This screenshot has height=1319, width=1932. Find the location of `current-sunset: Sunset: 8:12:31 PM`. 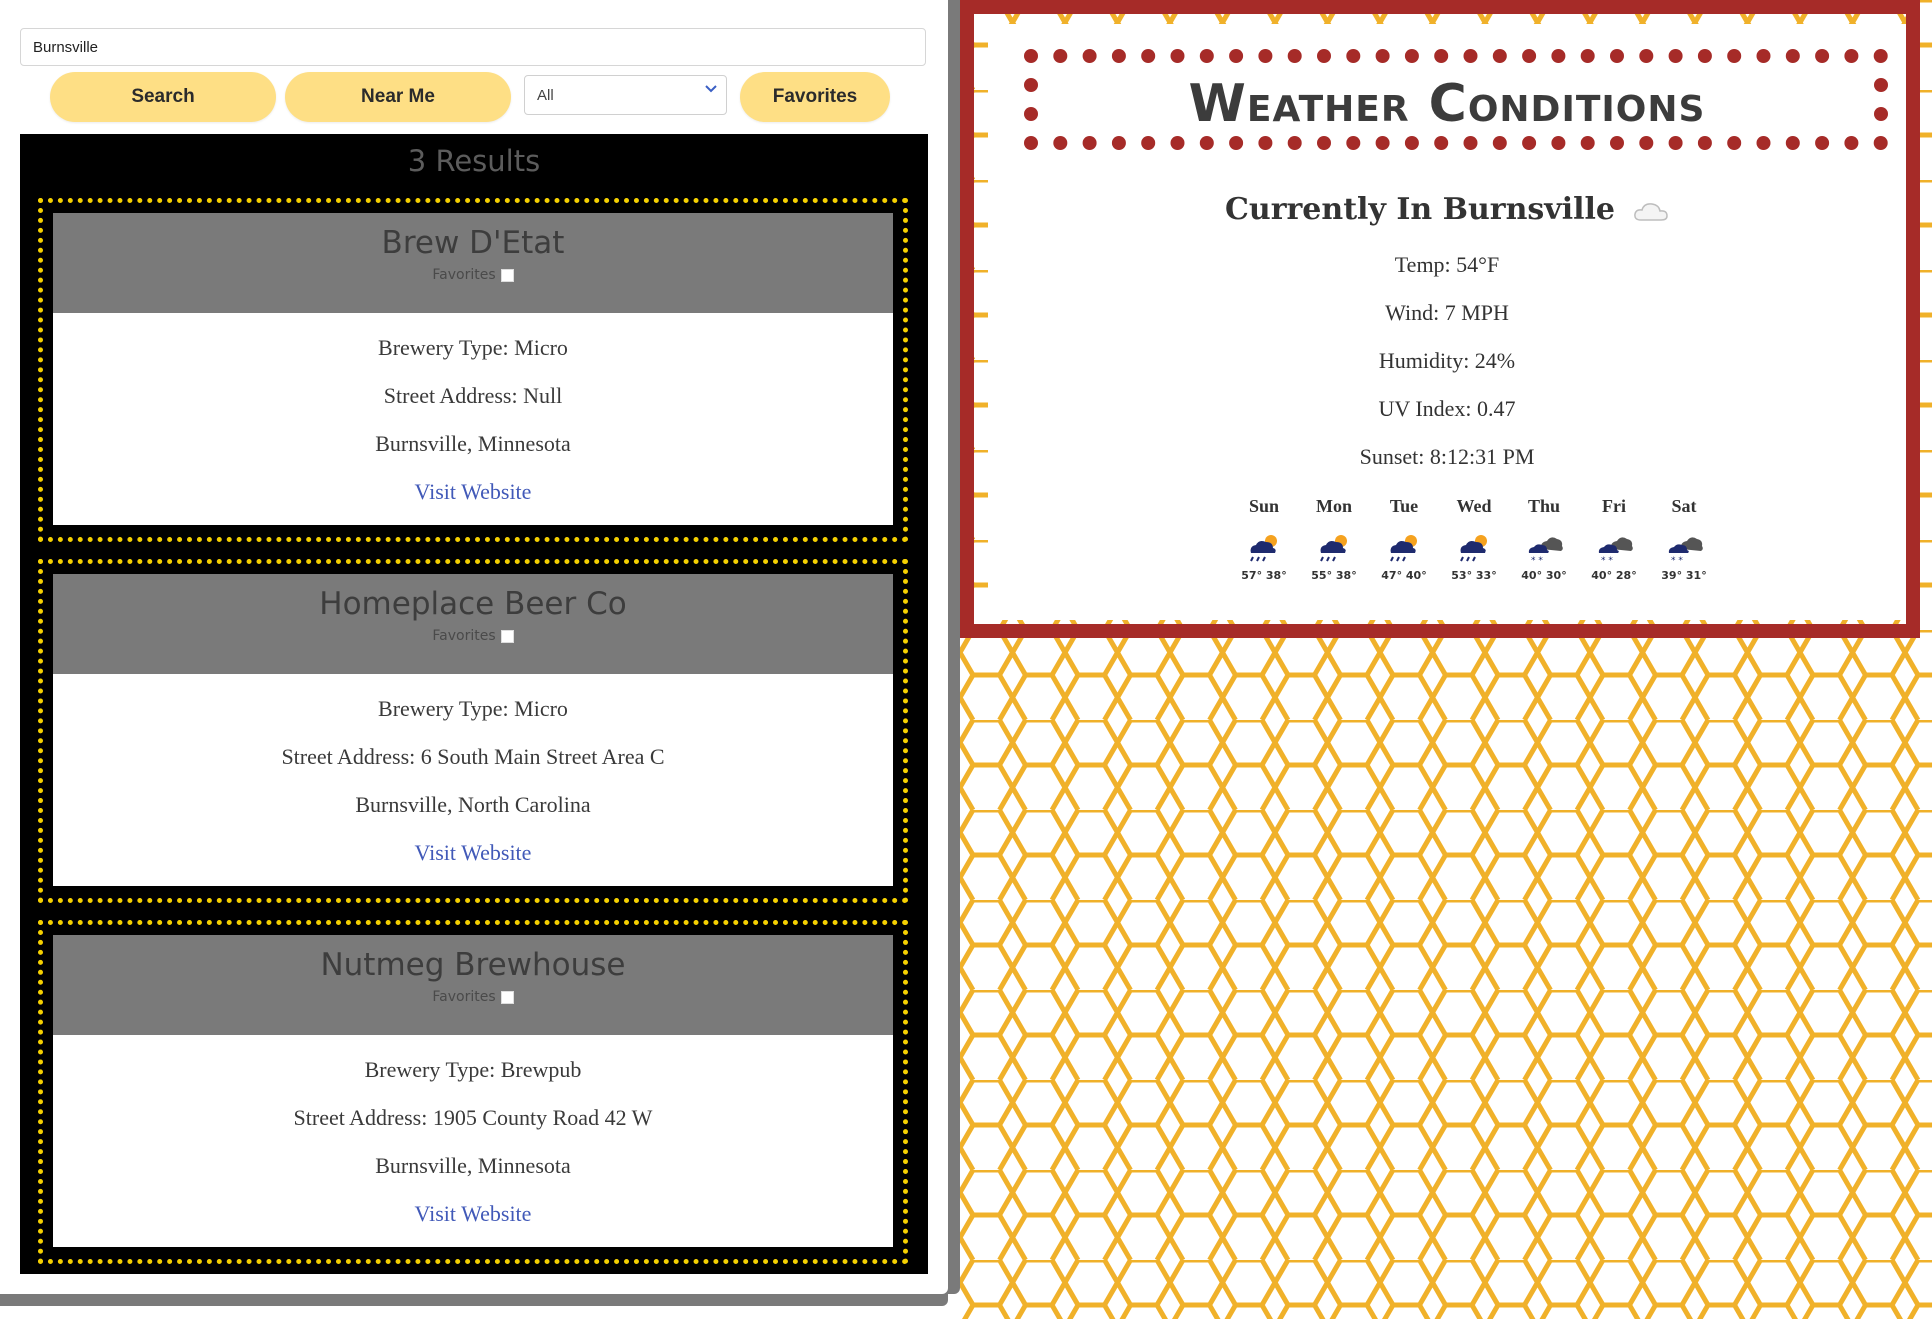

current-sunset: Sunset: 8:12:31 PM is located at coordinates (1447, 456).